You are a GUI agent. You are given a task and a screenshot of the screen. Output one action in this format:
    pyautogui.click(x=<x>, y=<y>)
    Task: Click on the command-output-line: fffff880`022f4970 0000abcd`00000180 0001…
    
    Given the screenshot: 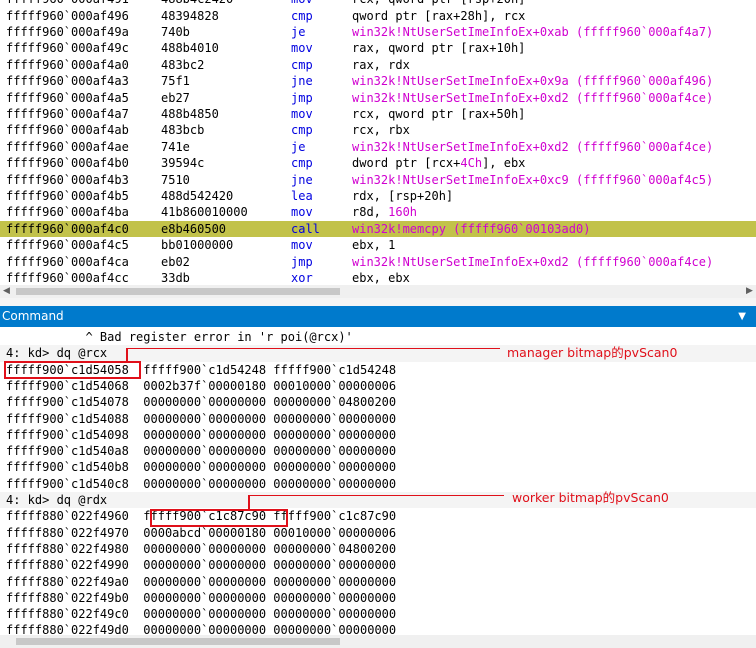 What is the action you would take?
    pyautogui.click(x=201, y=532)
    